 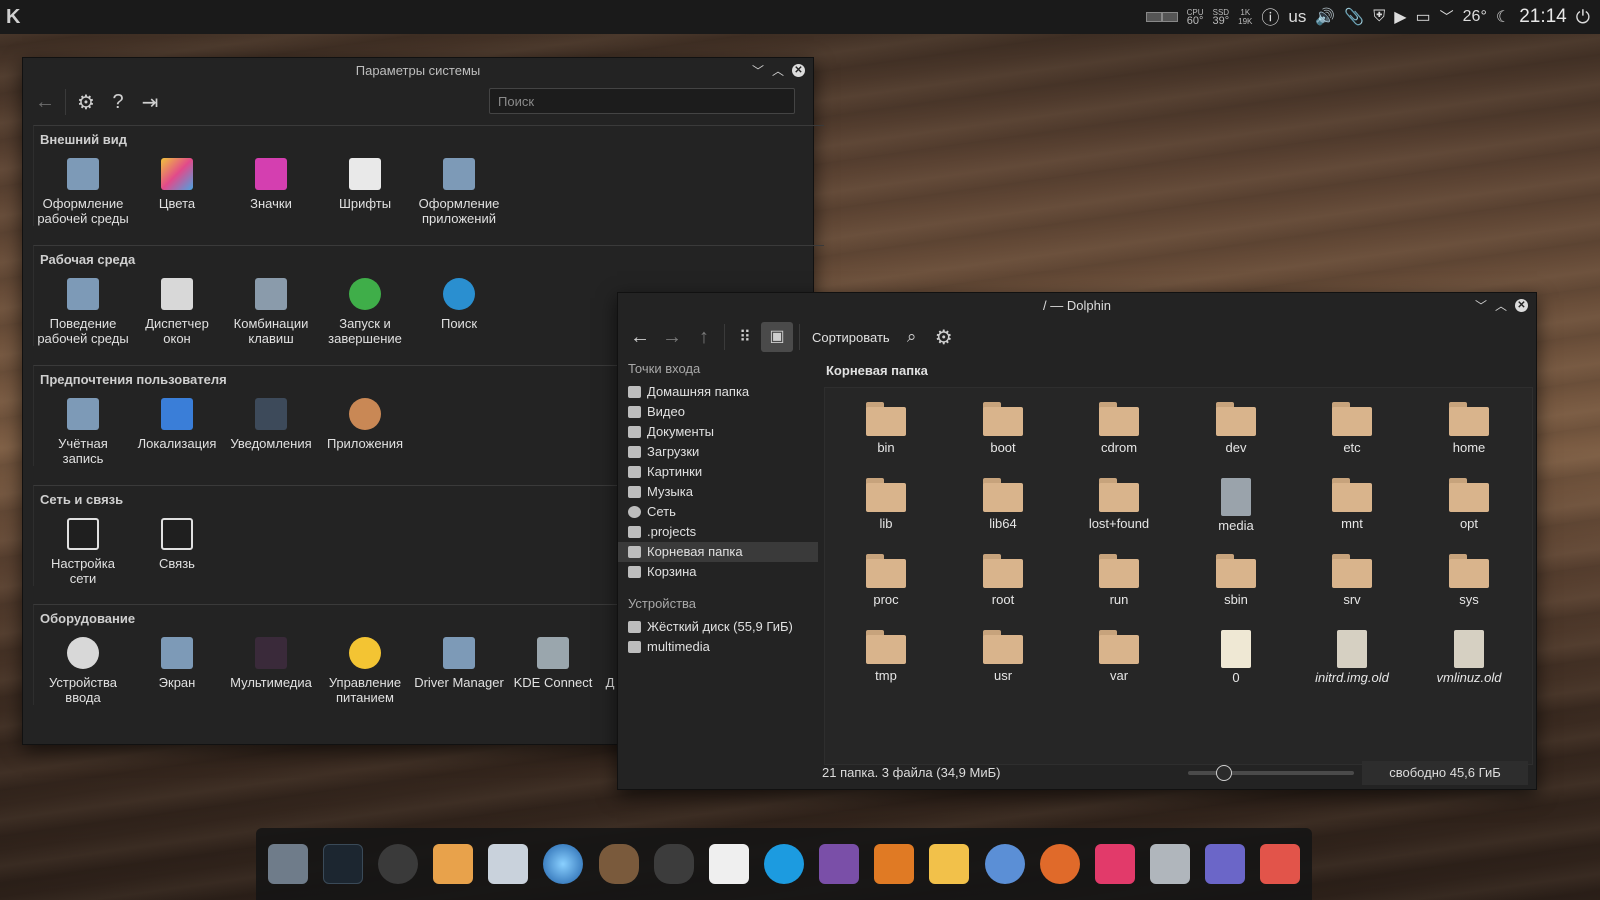 I want to click on settings-titlebar: Параметры системы ﹀ ︿ ✕, so click(x=418, y=70).